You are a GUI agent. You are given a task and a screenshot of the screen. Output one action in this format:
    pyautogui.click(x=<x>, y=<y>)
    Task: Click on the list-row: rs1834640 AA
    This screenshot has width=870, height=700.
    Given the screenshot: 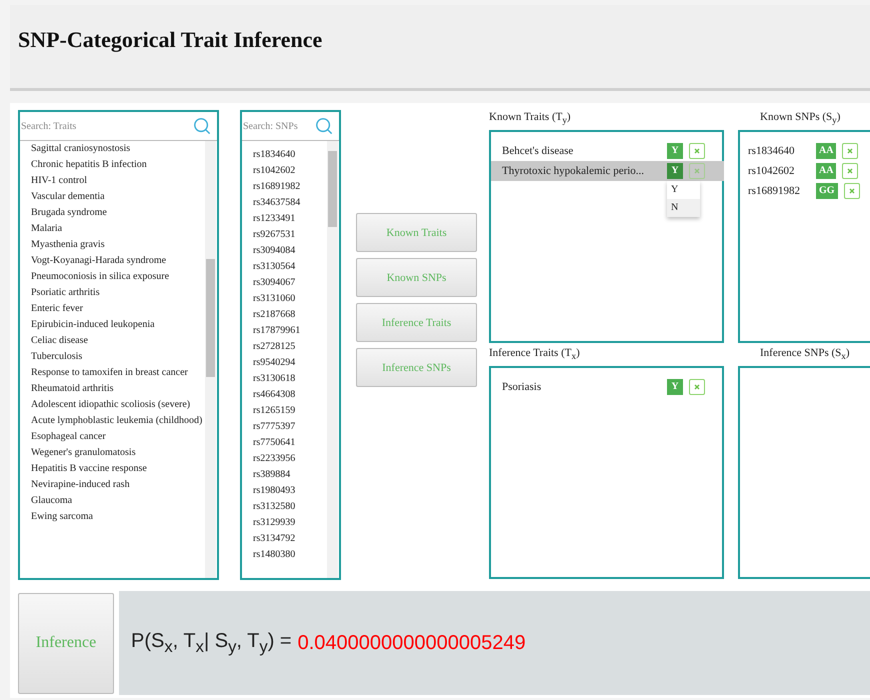 What is the action you would take?
    pyautogui.click(x=805, y=151)
    